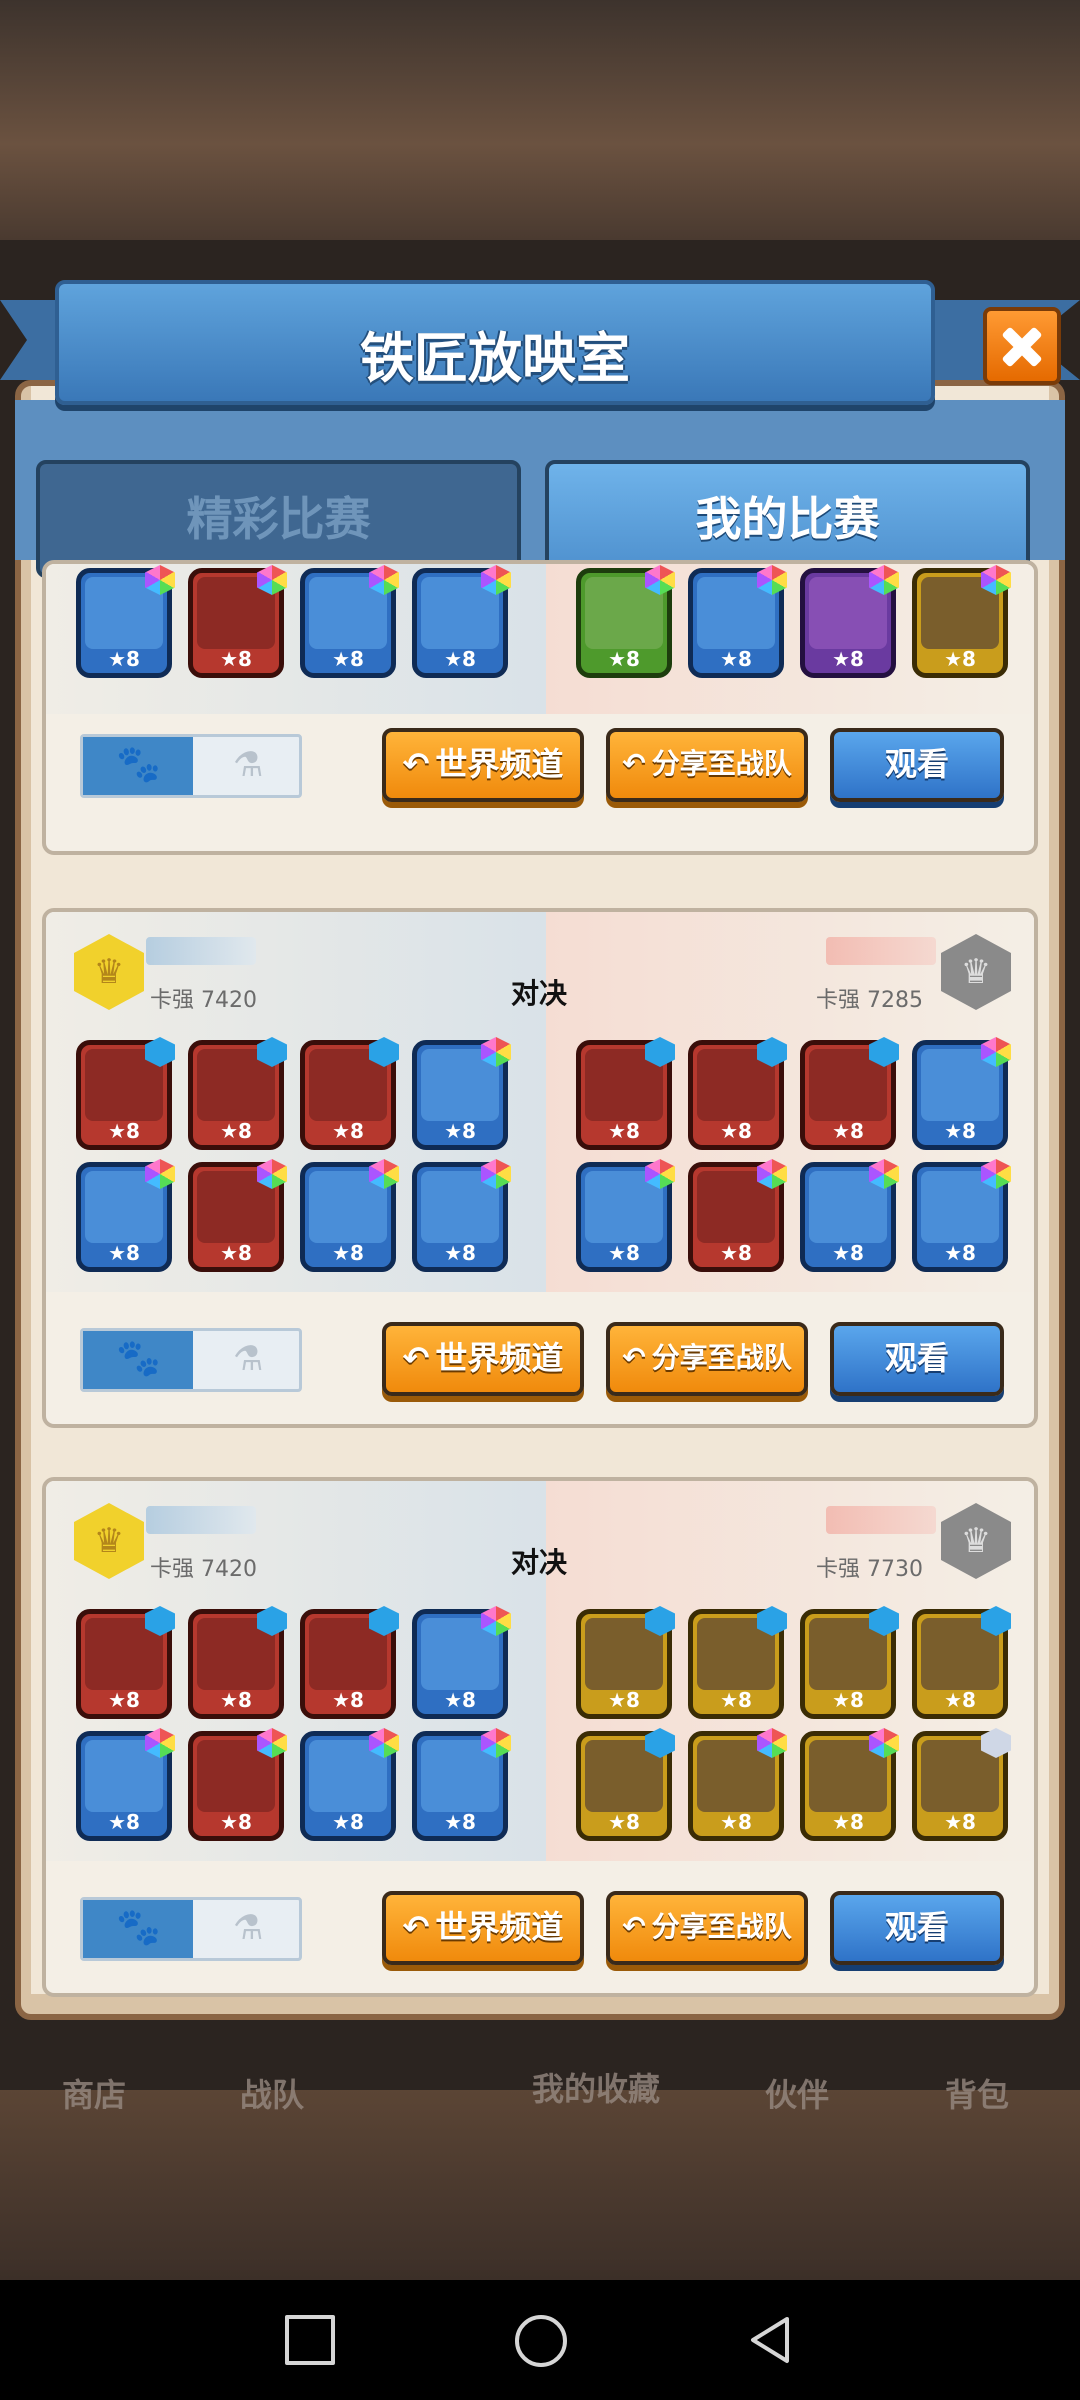 The width and height of the screenshot is (1080, 2400). What do you see at coordinates (310, 2340) in the screenshot?
I see `square-icon` at bounding box center [310, 2340].